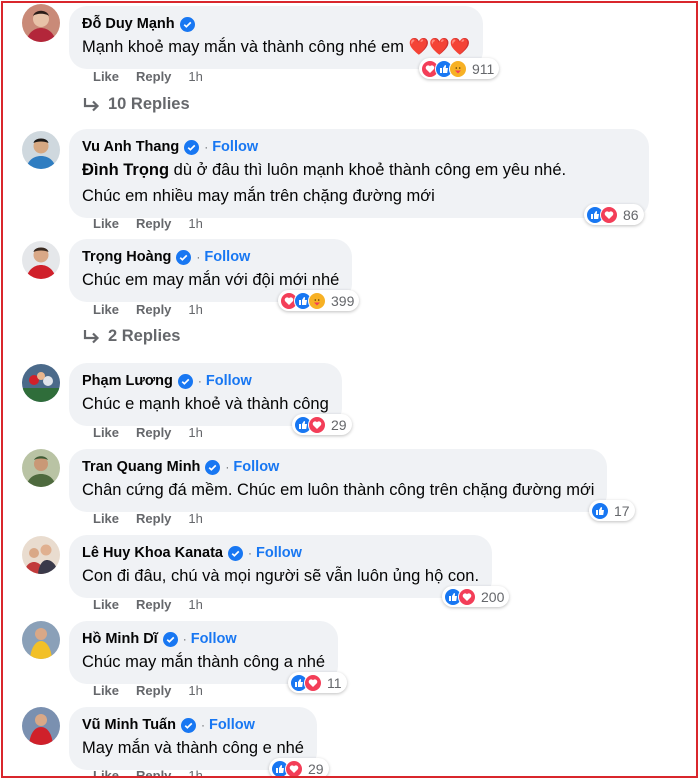  I want to click on view-replies-link: 10 Replies, so click(136, 104).